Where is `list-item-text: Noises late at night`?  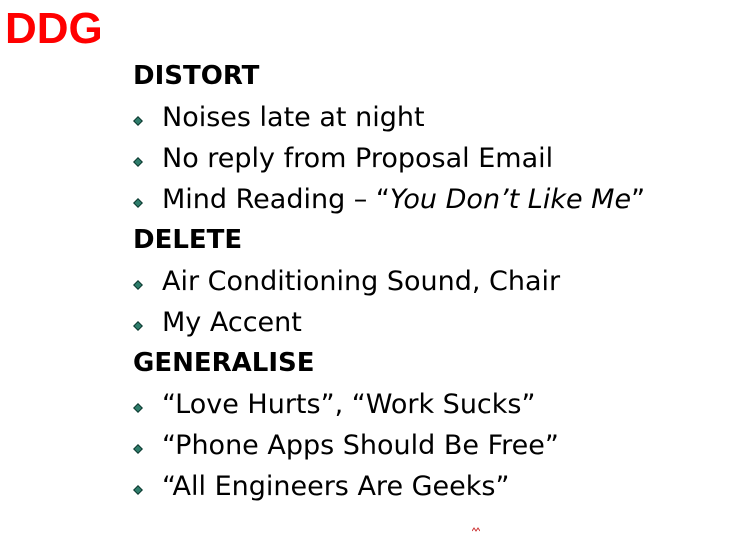
list-item-text: Noises late at night is located at coordinates (293, 117).